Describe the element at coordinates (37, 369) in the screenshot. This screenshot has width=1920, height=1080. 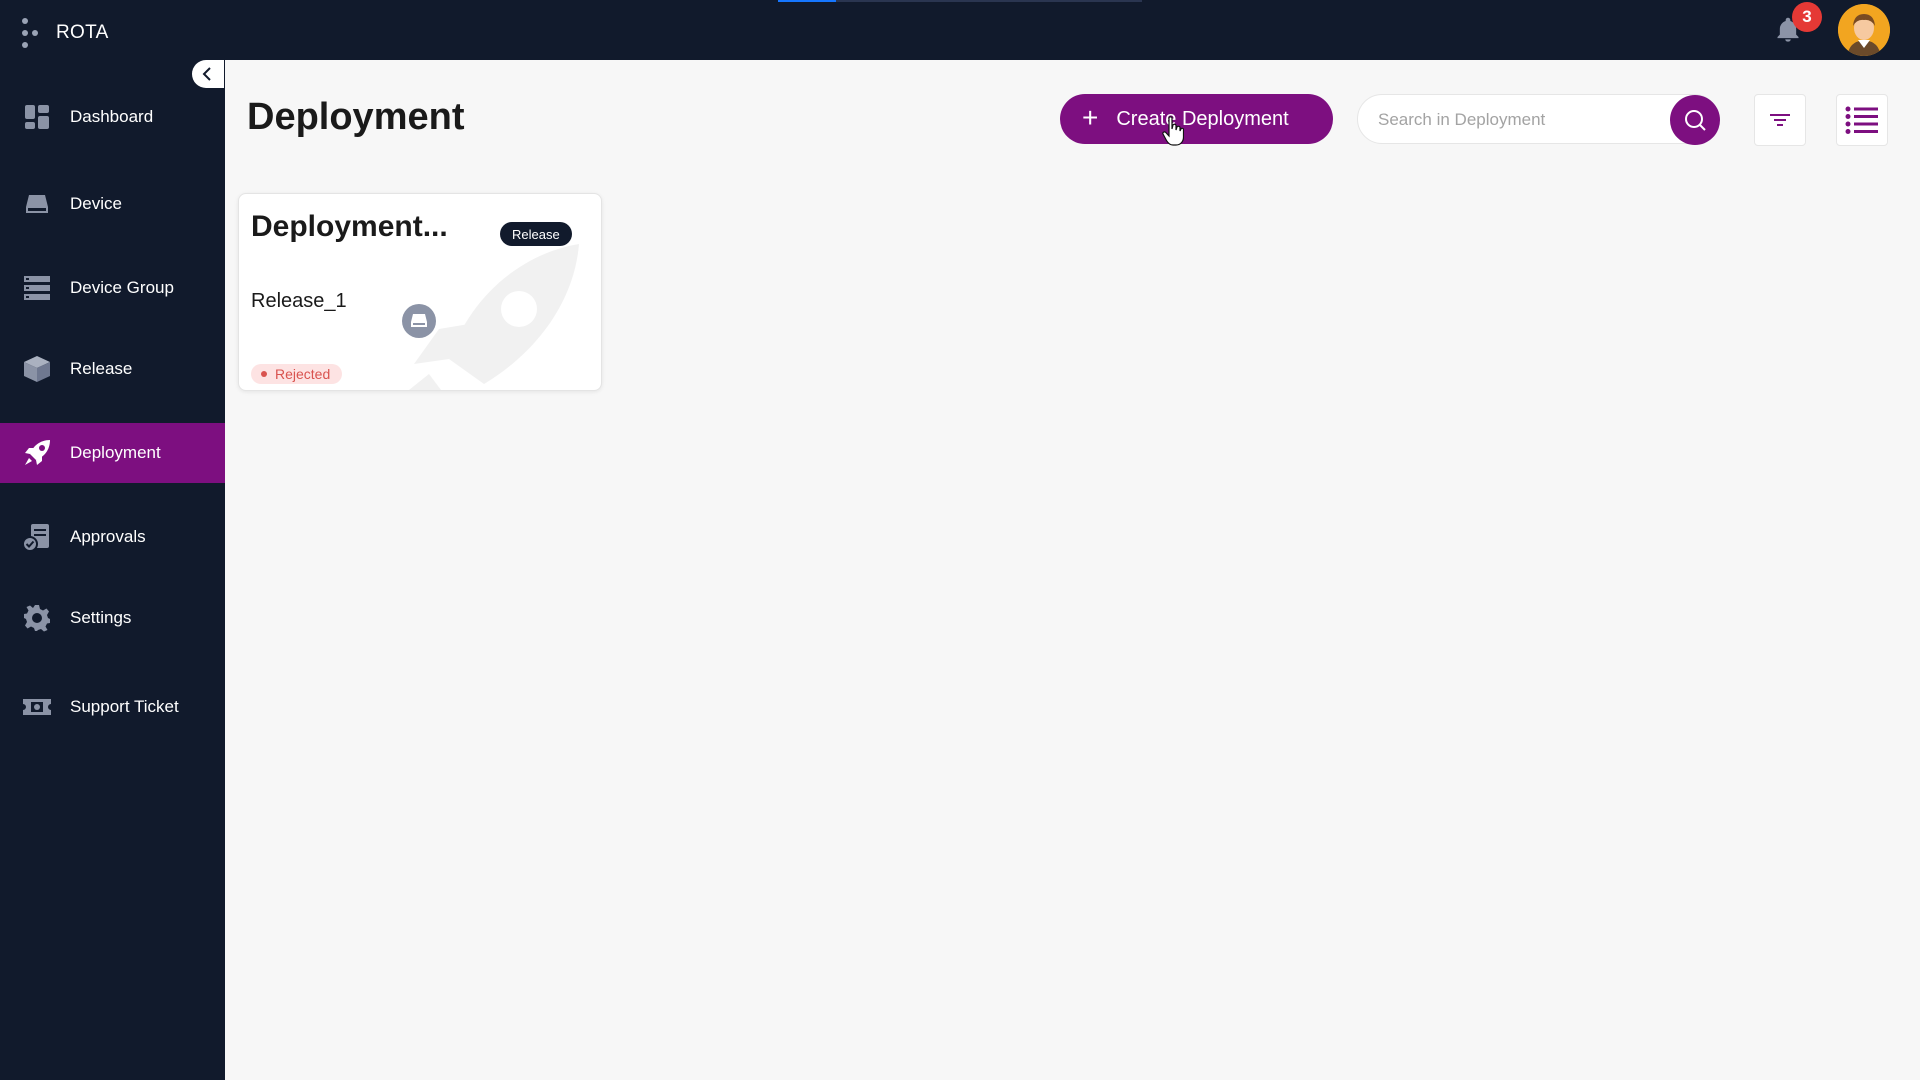
I see `release-box-icon` at that location.